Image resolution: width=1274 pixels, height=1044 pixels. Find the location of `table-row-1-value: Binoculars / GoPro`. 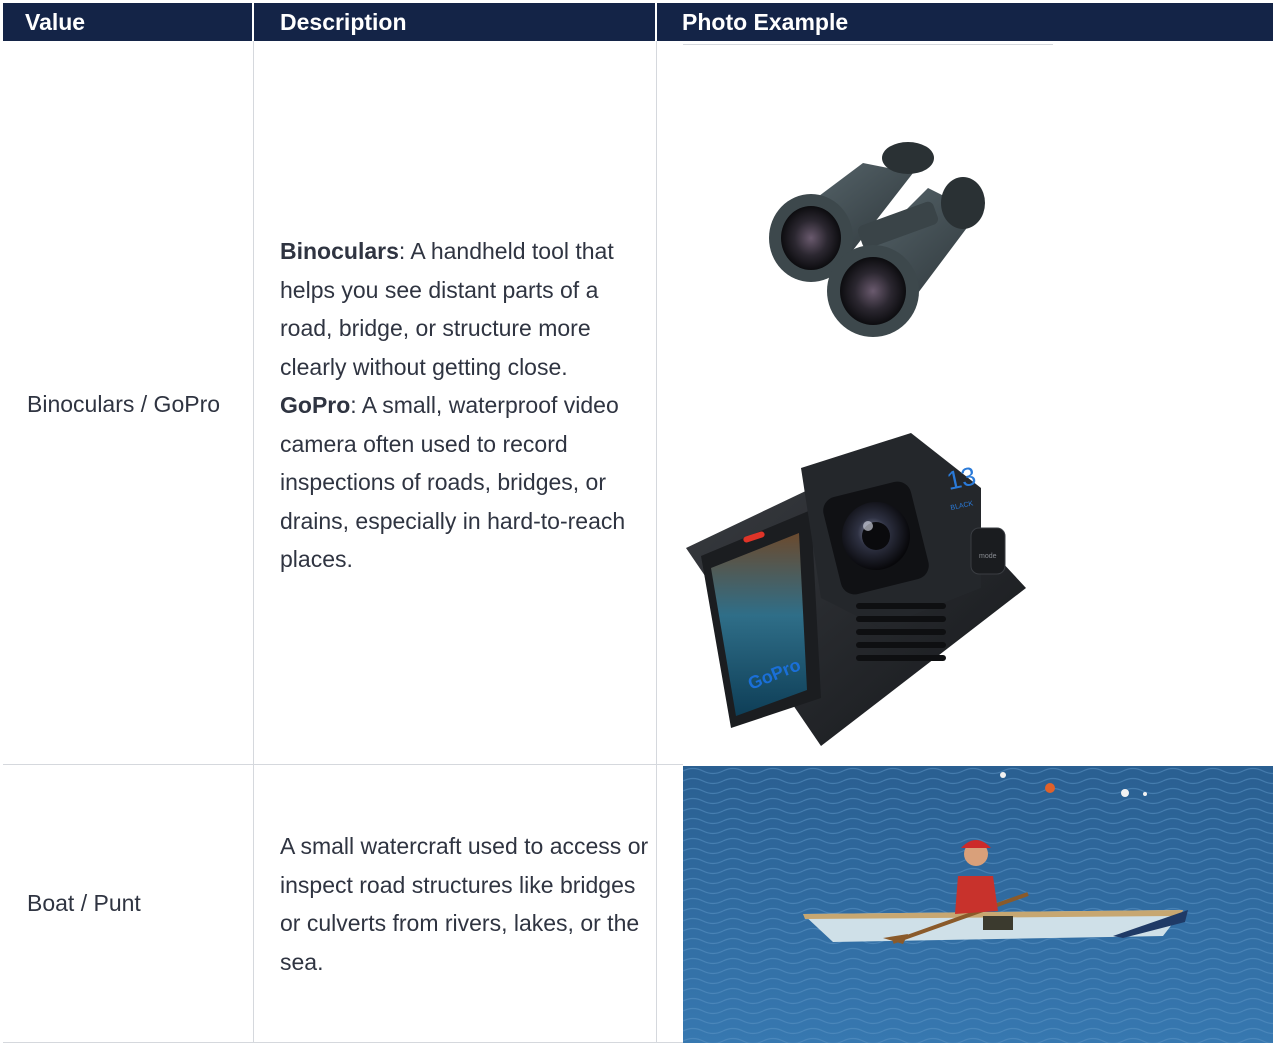

table-row-1-value: Binoculars / GoPro is located at coordinates (124, 404).